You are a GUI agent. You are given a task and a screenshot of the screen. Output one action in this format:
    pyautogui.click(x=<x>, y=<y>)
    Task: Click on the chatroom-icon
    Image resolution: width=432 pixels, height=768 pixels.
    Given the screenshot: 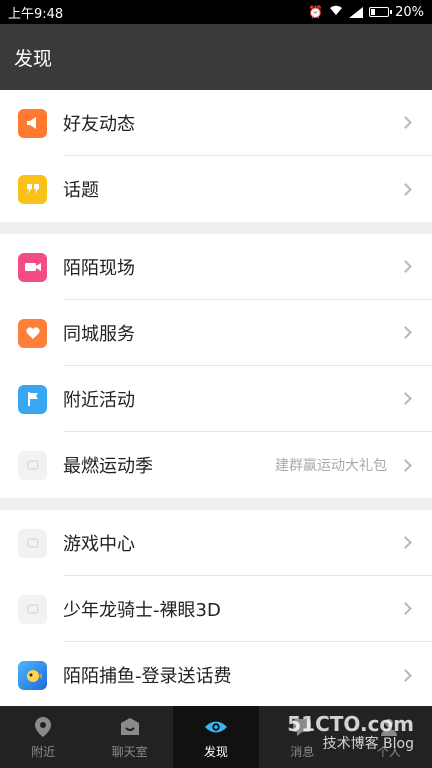 What is the action you would take?
    pyautogui.click(x=130, y=727)
    